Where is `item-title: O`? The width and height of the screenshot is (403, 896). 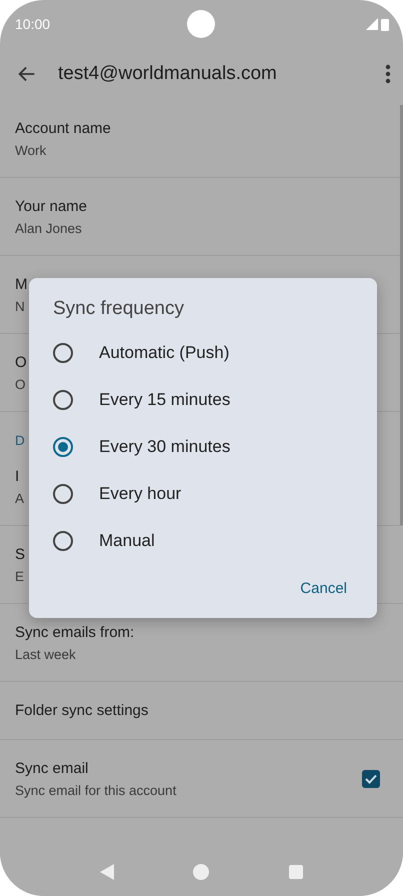 item-title: O is located at coordinates (21, 362).